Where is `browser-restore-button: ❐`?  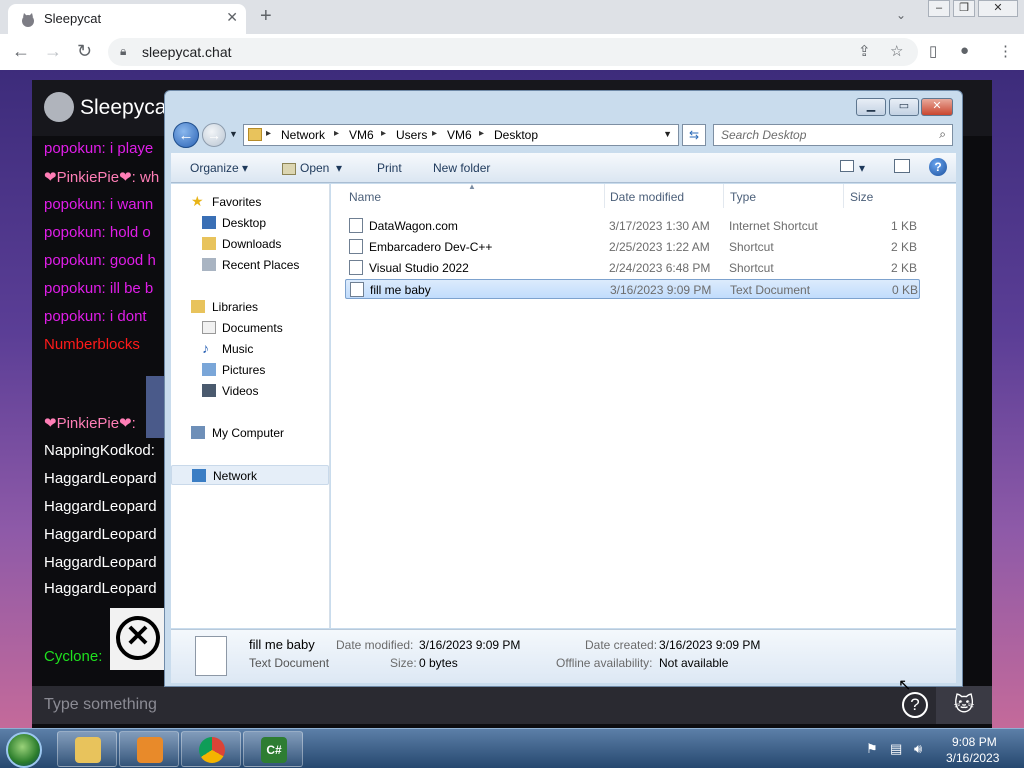
browser-restore-button: ❐ is located at coordinates (964, 8).